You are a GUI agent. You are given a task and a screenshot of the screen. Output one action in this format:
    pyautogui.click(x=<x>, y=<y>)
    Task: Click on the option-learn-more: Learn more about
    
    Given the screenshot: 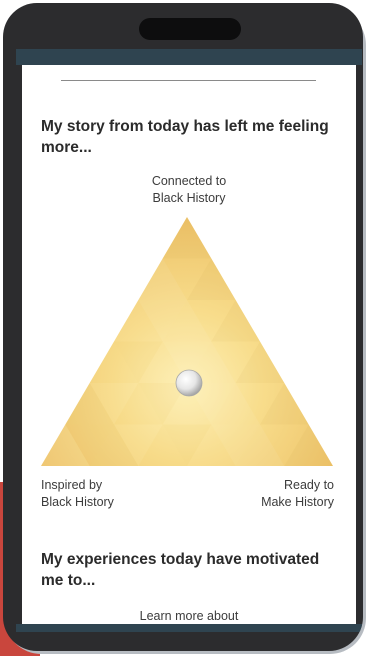 What is the action you would take?
    pyautogui.click(x=189, y=616)
    